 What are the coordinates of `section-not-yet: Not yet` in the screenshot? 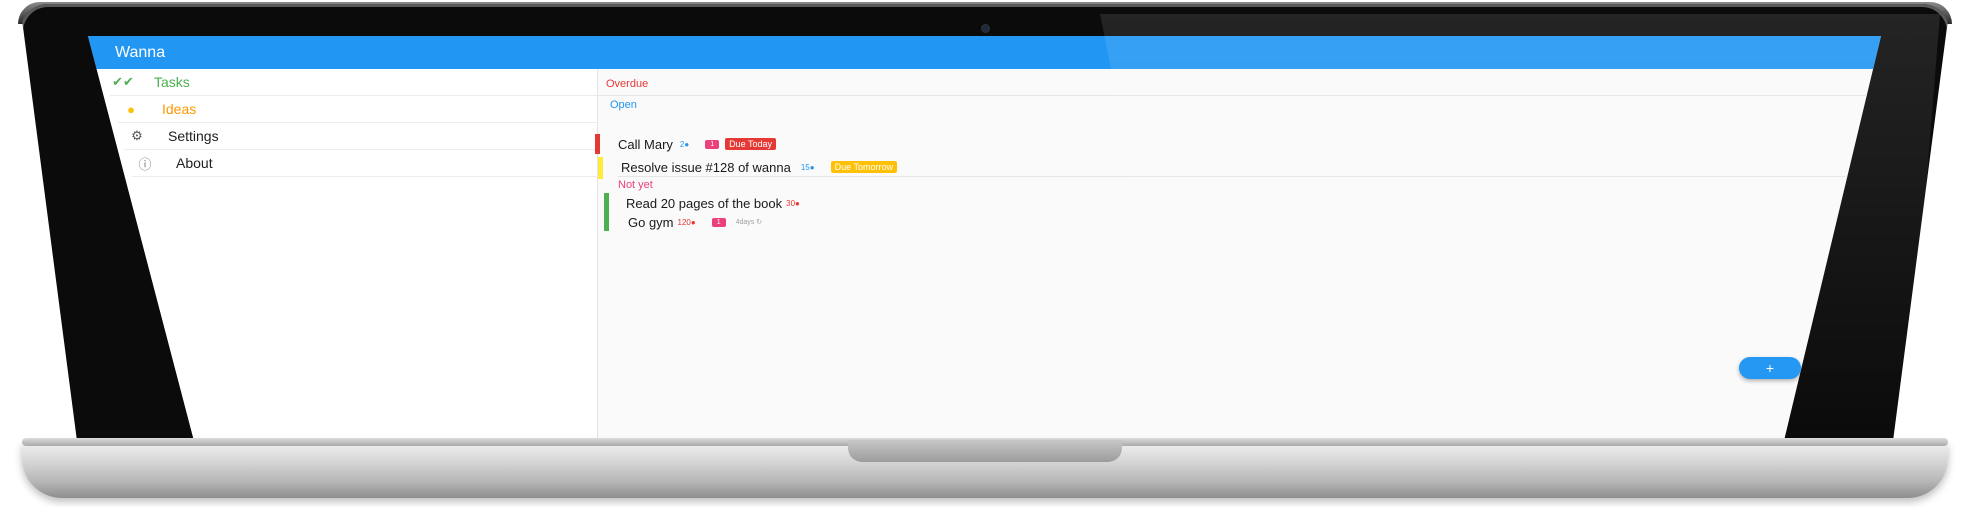 It's located at (635, 185).